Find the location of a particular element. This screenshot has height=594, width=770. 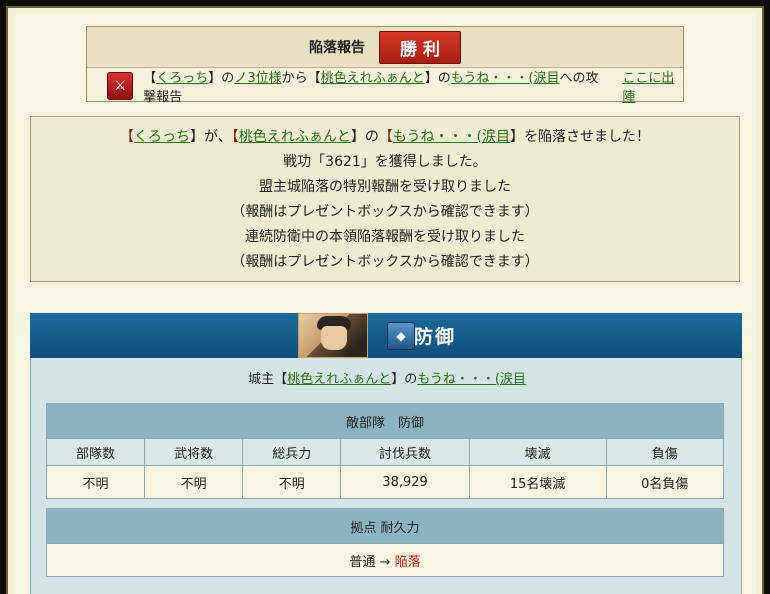

col-injured: 負傷 is located at coordinates (665, 452).